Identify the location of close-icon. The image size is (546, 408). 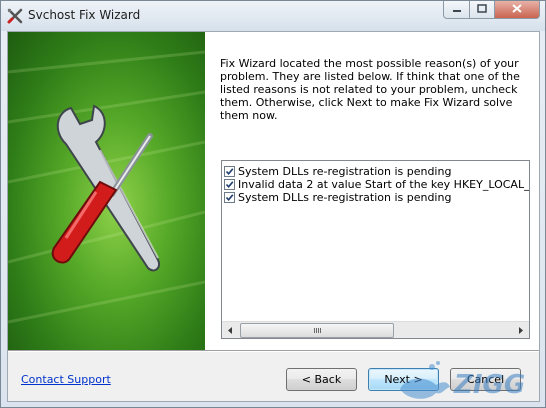
(517, 9).